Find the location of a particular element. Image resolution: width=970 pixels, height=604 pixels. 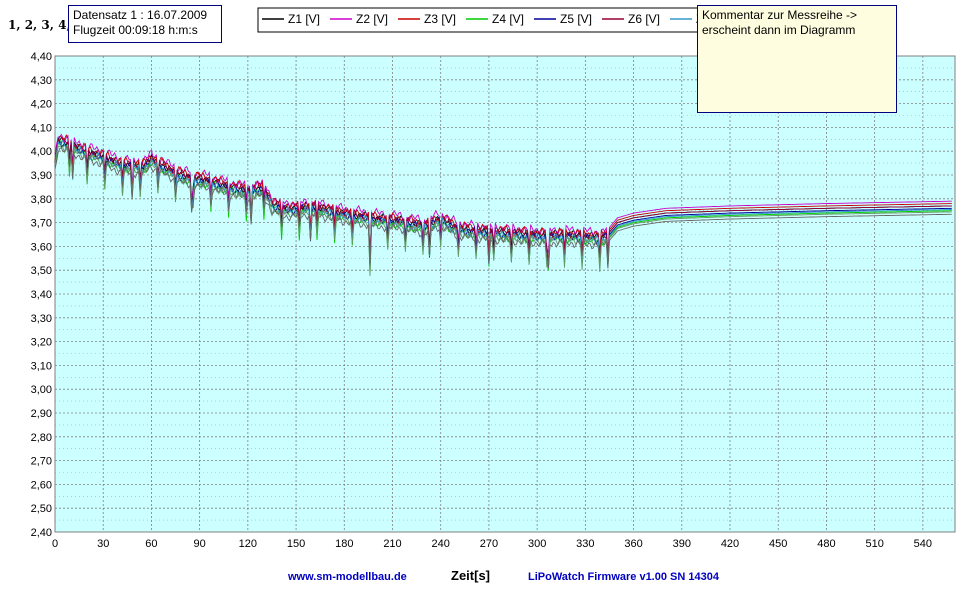

x-axis-title: Zeit[s] is located at coordinates (470, 575).